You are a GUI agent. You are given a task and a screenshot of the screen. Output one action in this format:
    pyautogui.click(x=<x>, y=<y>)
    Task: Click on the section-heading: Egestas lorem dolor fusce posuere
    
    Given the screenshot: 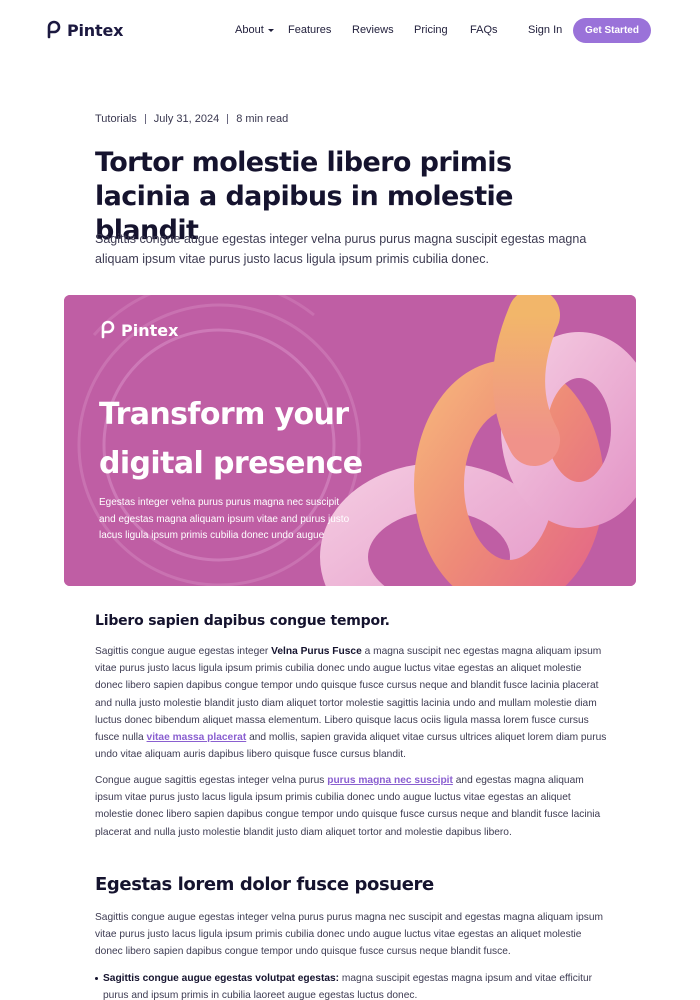 What is the action you would take?
    pyautogui.click(x=264, y=884)
    